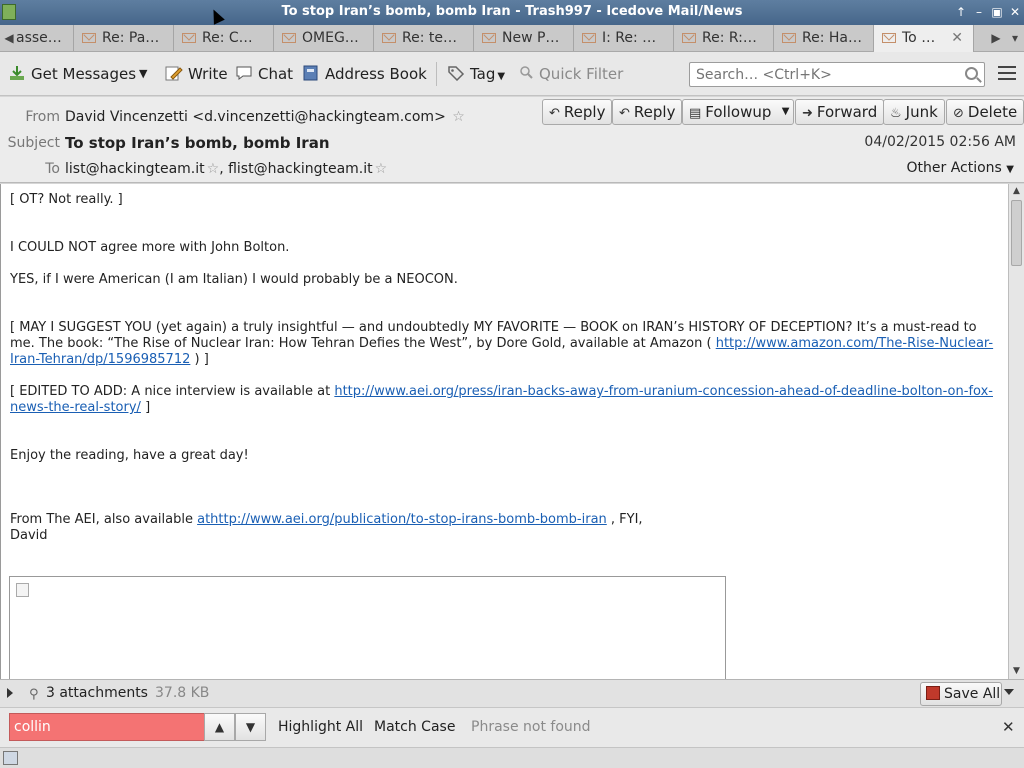 This screenshot has height=768, width=1024. Describe the element at coordinates (1009, 692) in the screenshot. I see `save-all-dropdown-icon` at that location.